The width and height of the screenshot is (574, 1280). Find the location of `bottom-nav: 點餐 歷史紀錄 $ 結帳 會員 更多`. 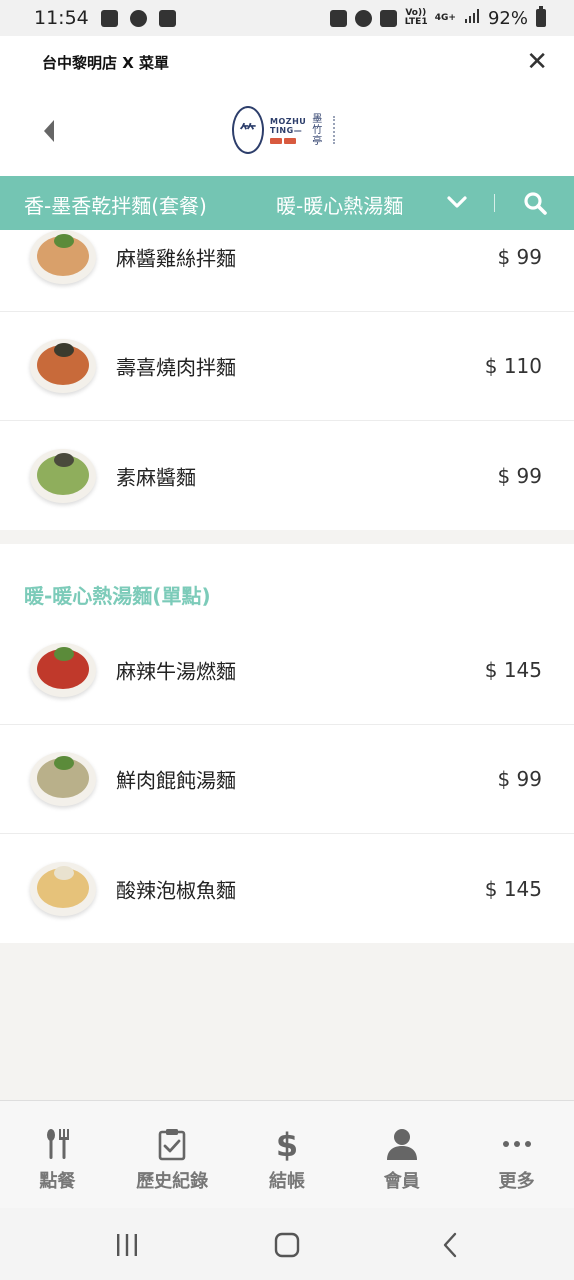

bottom-nav: 點餐 歷史紀錄 $ 結帳 會員 更多 is located at coordinates (287, 1154).